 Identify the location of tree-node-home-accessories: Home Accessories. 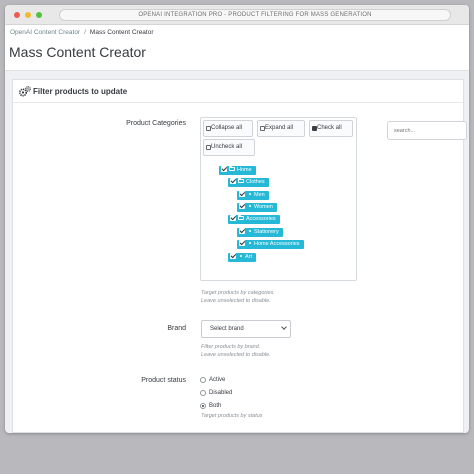
(270, 244).